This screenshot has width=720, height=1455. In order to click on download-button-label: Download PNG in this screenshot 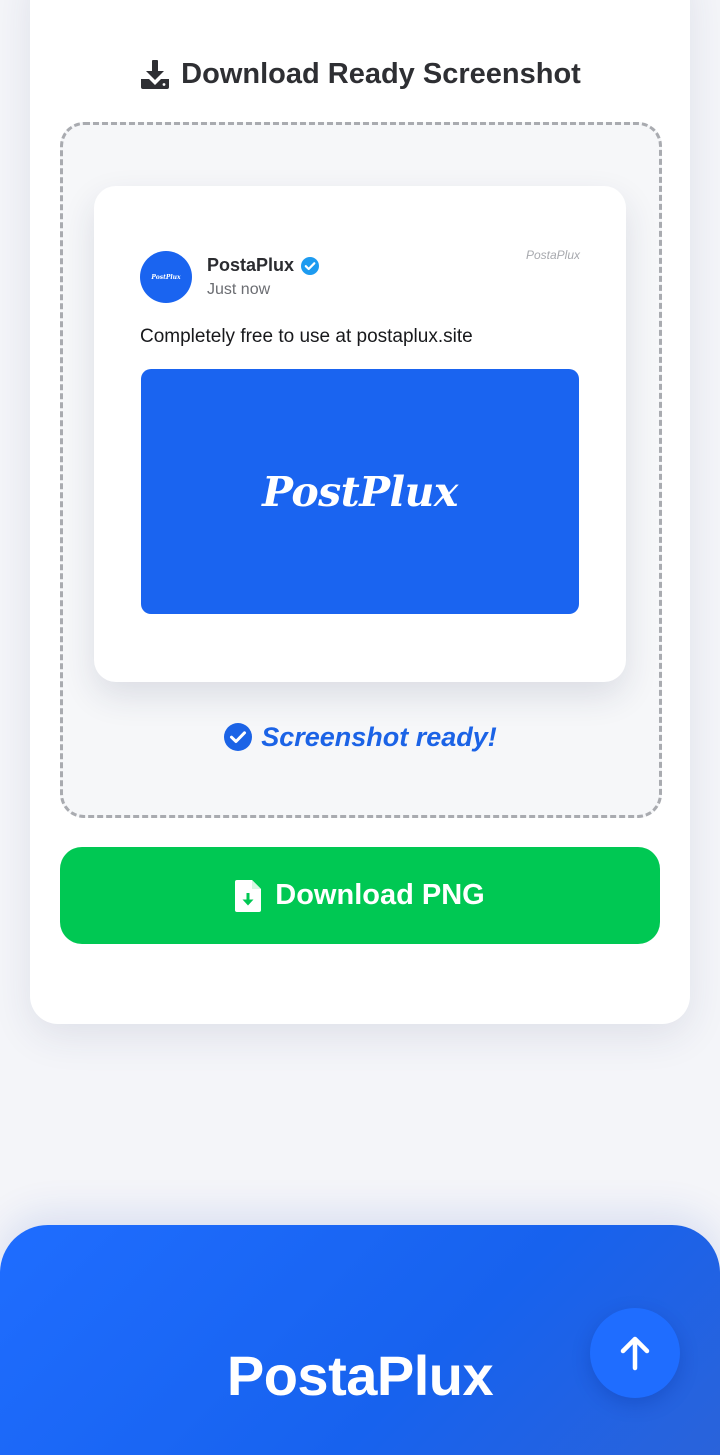, I will do `click(380, 895)`.